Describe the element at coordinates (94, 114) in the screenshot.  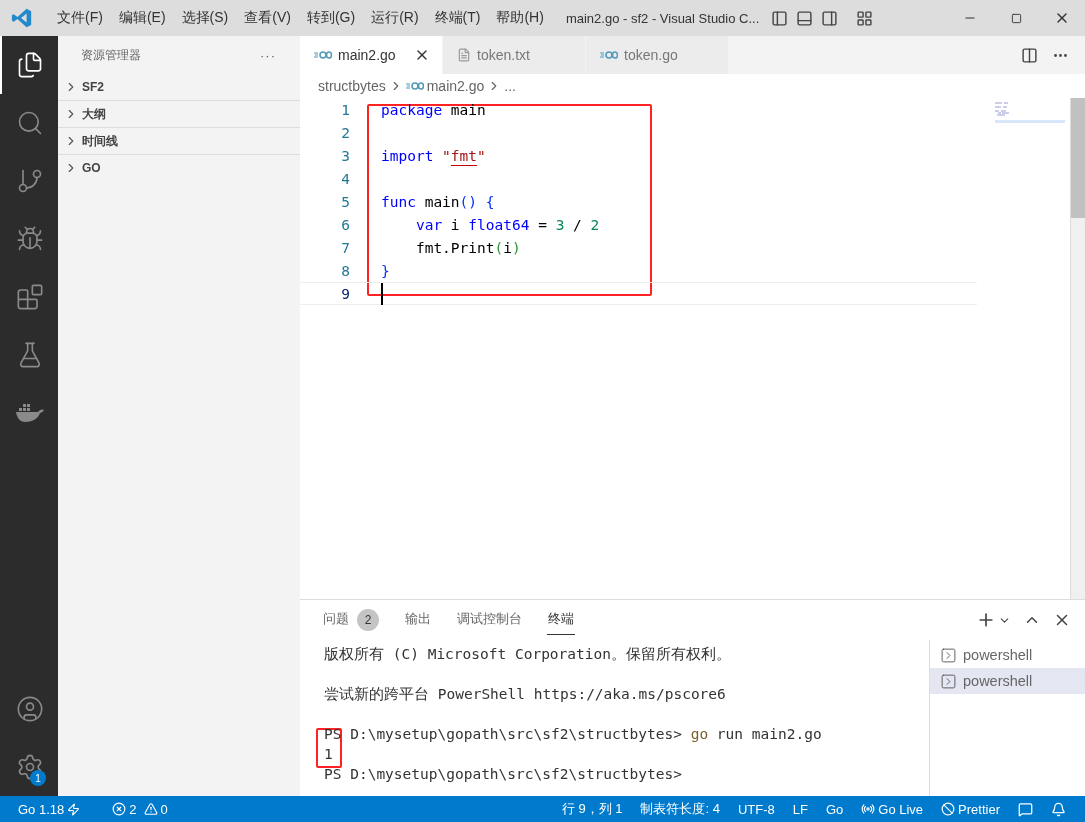
I see `section-label: 大纲` at that location.